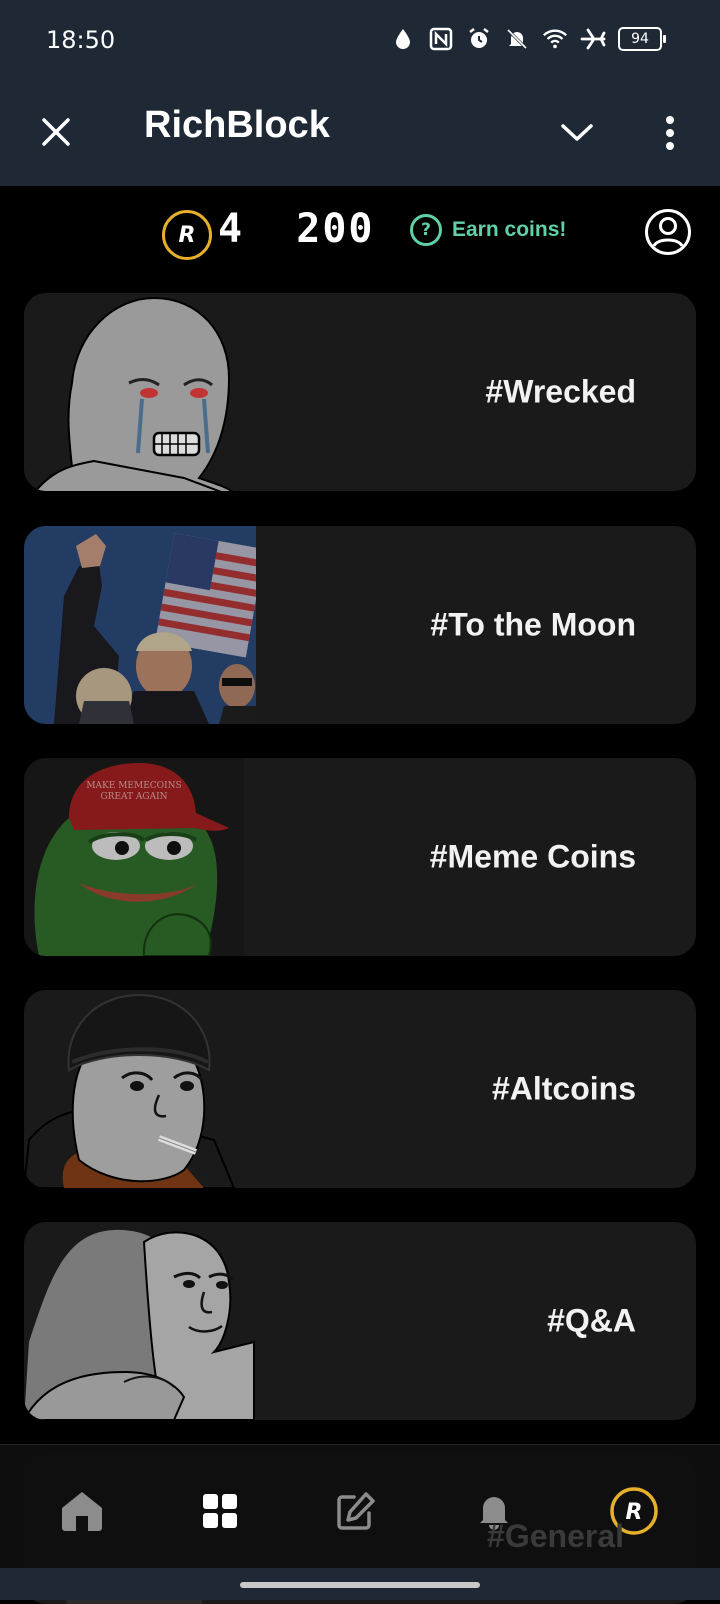 This screenshot has height=1604, width=720. I want to click on category-card-altcoins: #Altcoins, so click(360, 1089).